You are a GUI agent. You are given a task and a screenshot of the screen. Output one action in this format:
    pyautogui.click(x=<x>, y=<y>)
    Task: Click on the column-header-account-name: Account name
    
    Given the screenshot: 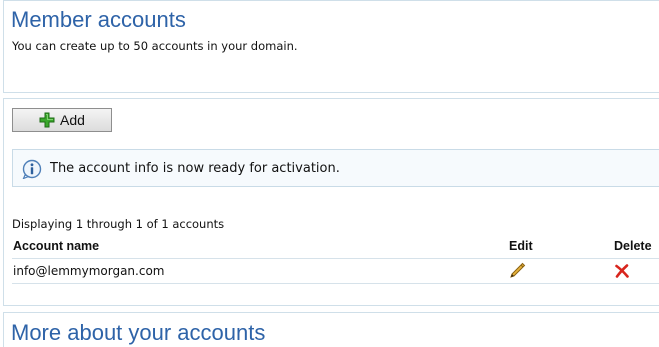 What is the action you would take?
    pyautogui.click(x=56, y=246)
    